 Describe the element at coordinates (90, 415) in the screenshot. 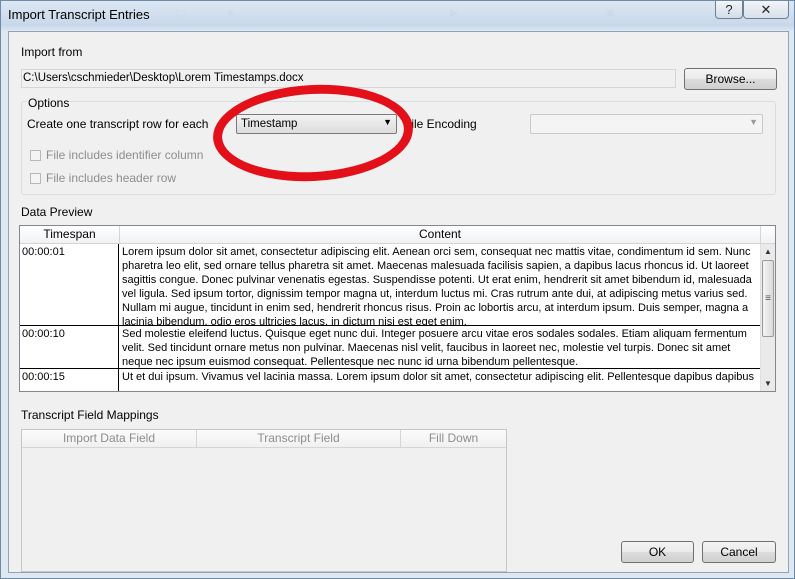

I see `field-mappings-label: Transcript Field Mappings` at that location.